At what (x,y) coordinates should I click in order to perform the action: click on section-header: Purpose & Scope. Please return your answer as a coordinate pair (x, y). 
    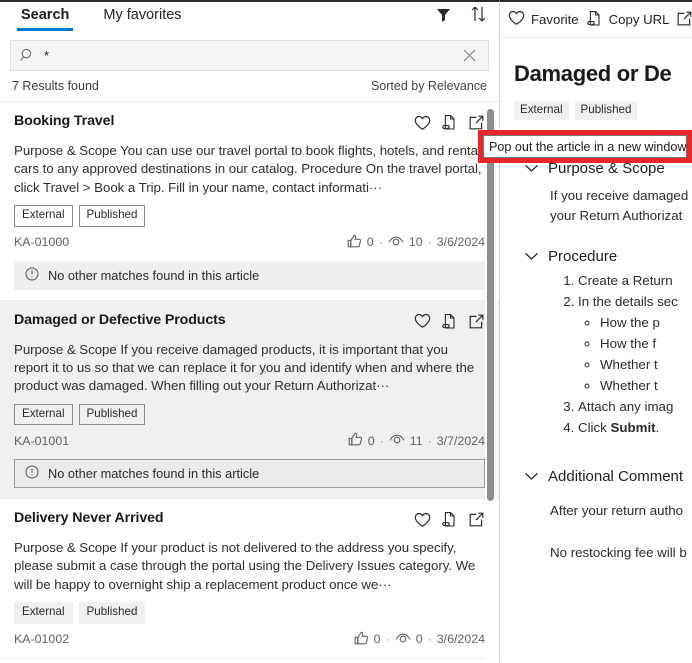
    Looking at the image, I should click on (608, 168).